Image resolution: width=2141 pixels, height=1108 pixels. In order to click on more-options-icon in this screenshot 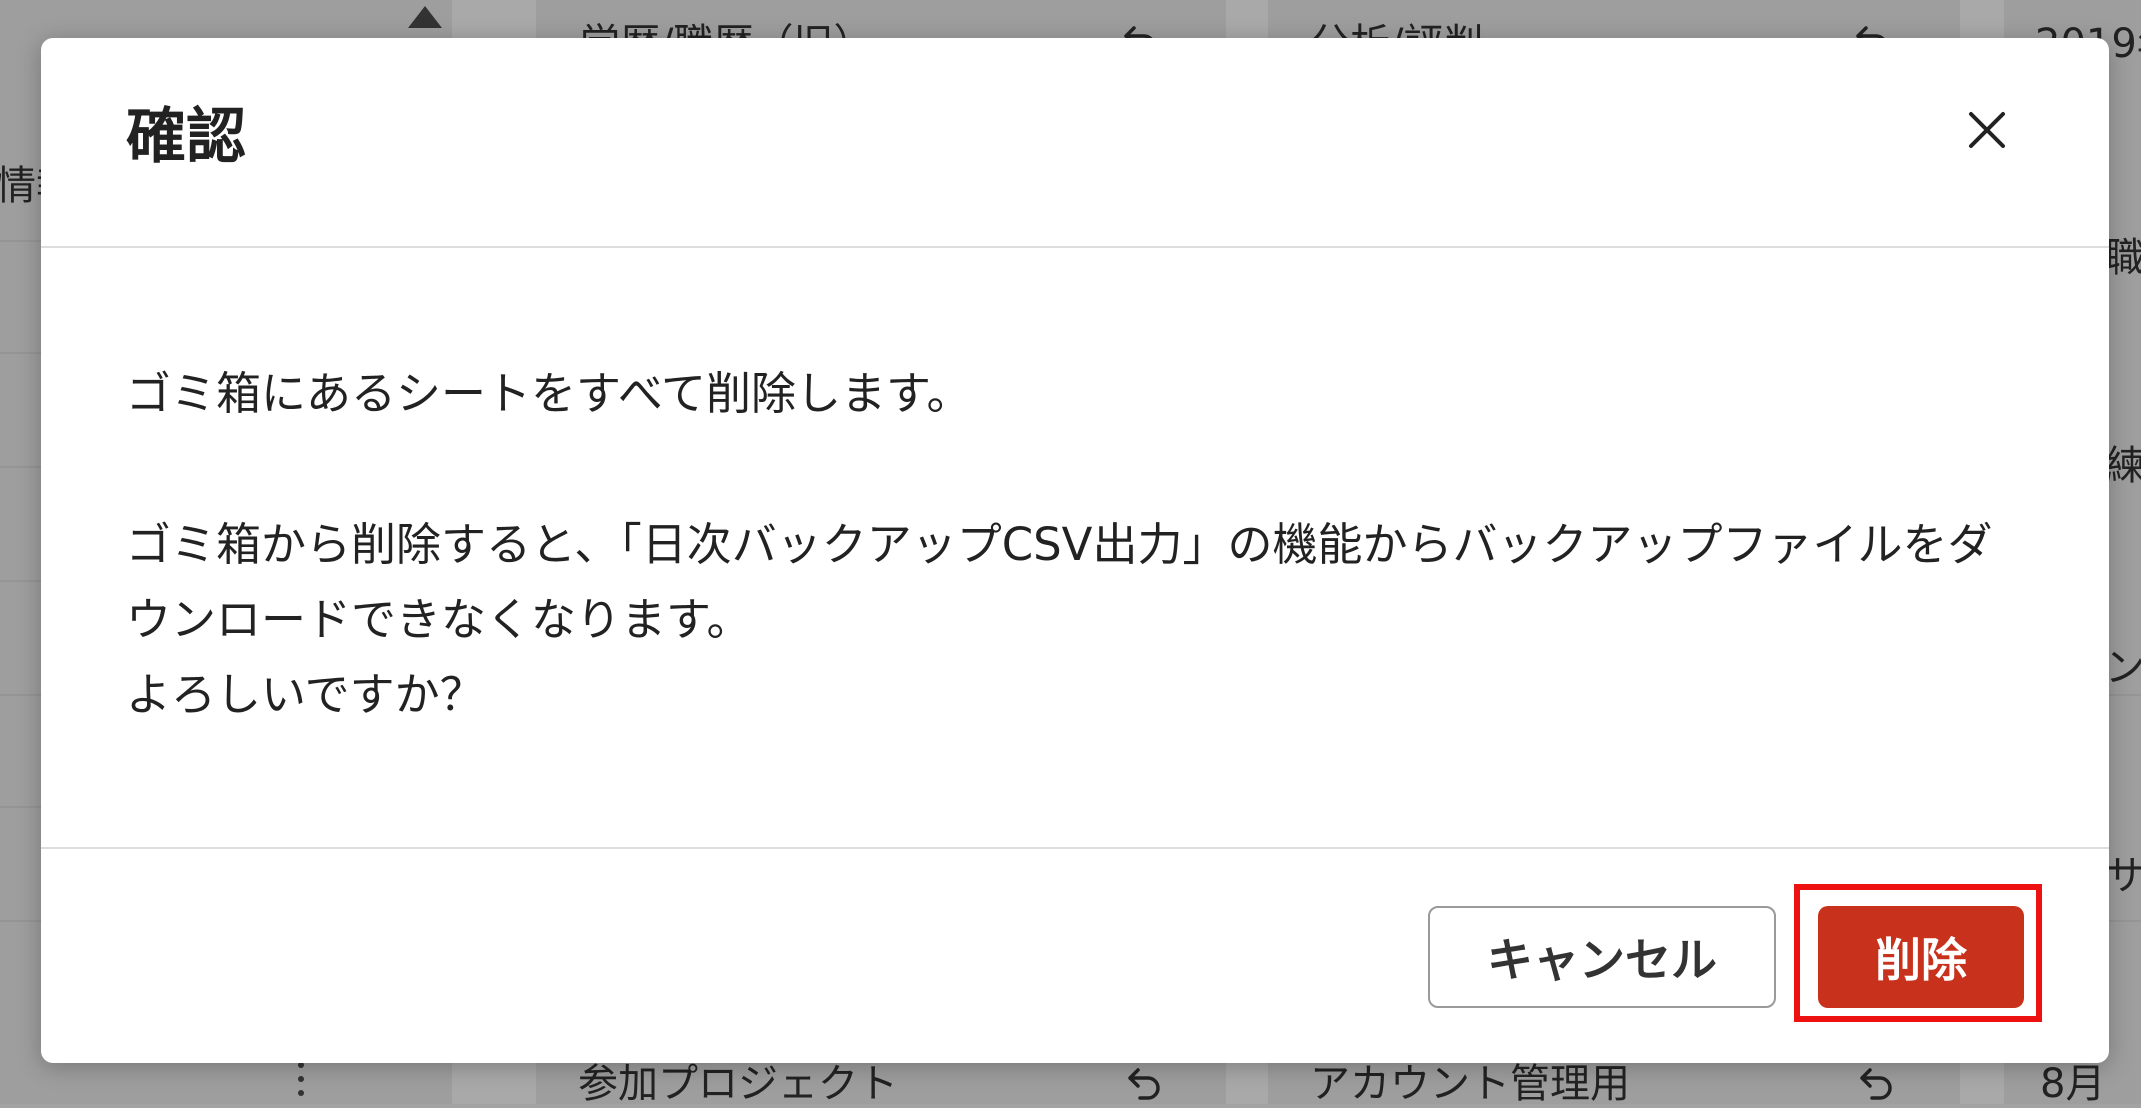, I will do `click(301, 1083)`.